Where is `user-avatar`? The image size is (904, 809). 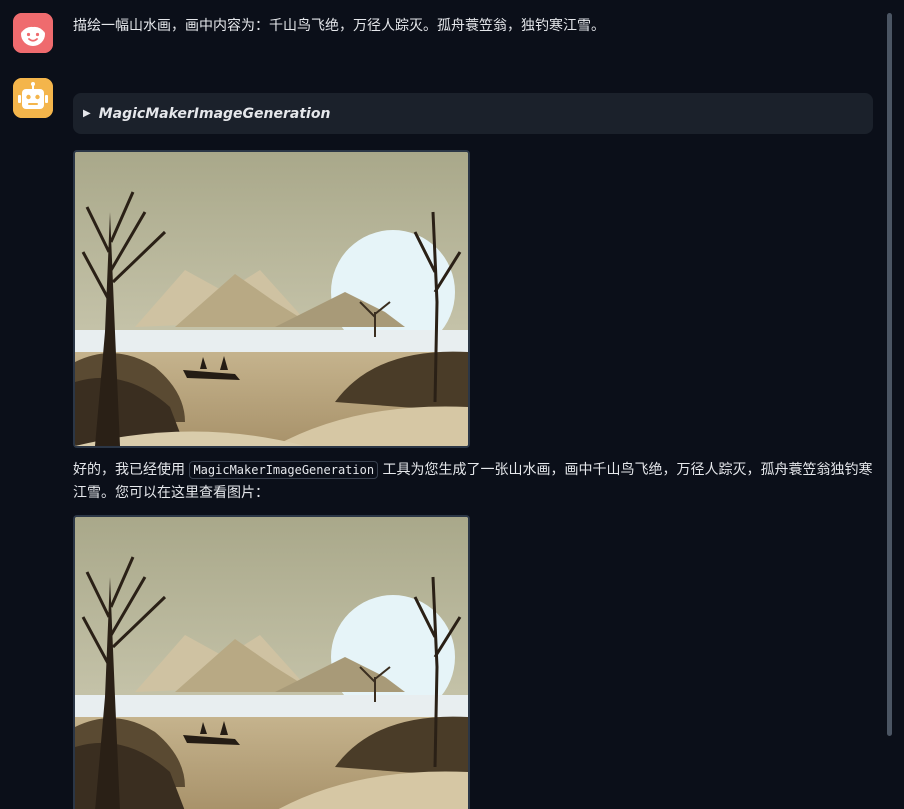 user-avatar is located at coordinates (33, 33).